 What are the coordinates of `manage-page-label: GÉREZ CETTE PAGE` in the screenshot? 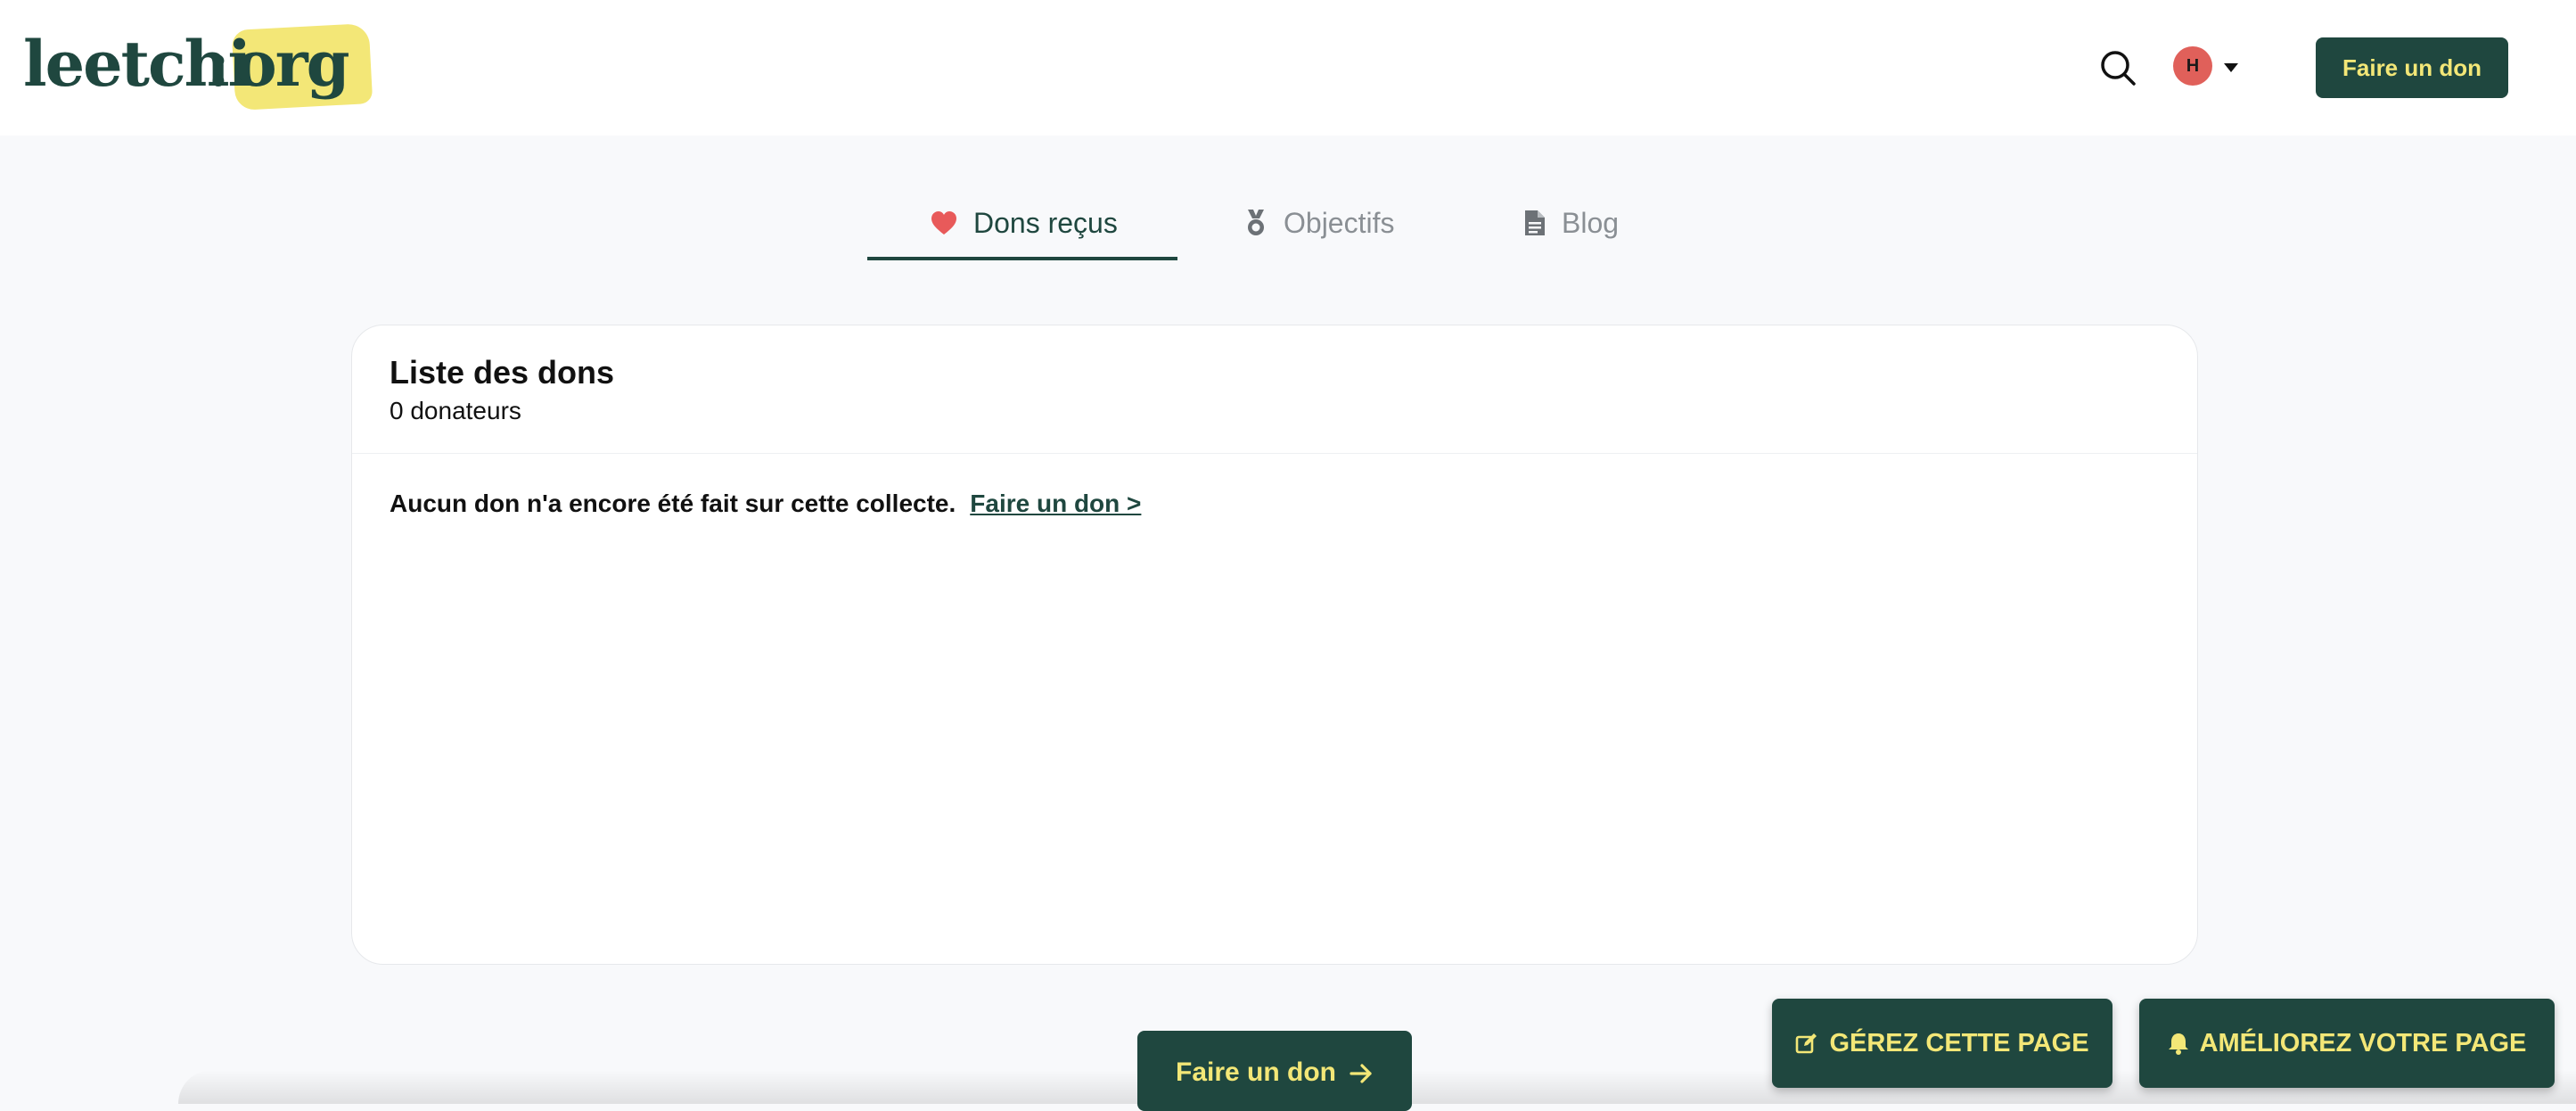 It's located at (1959, 1043).